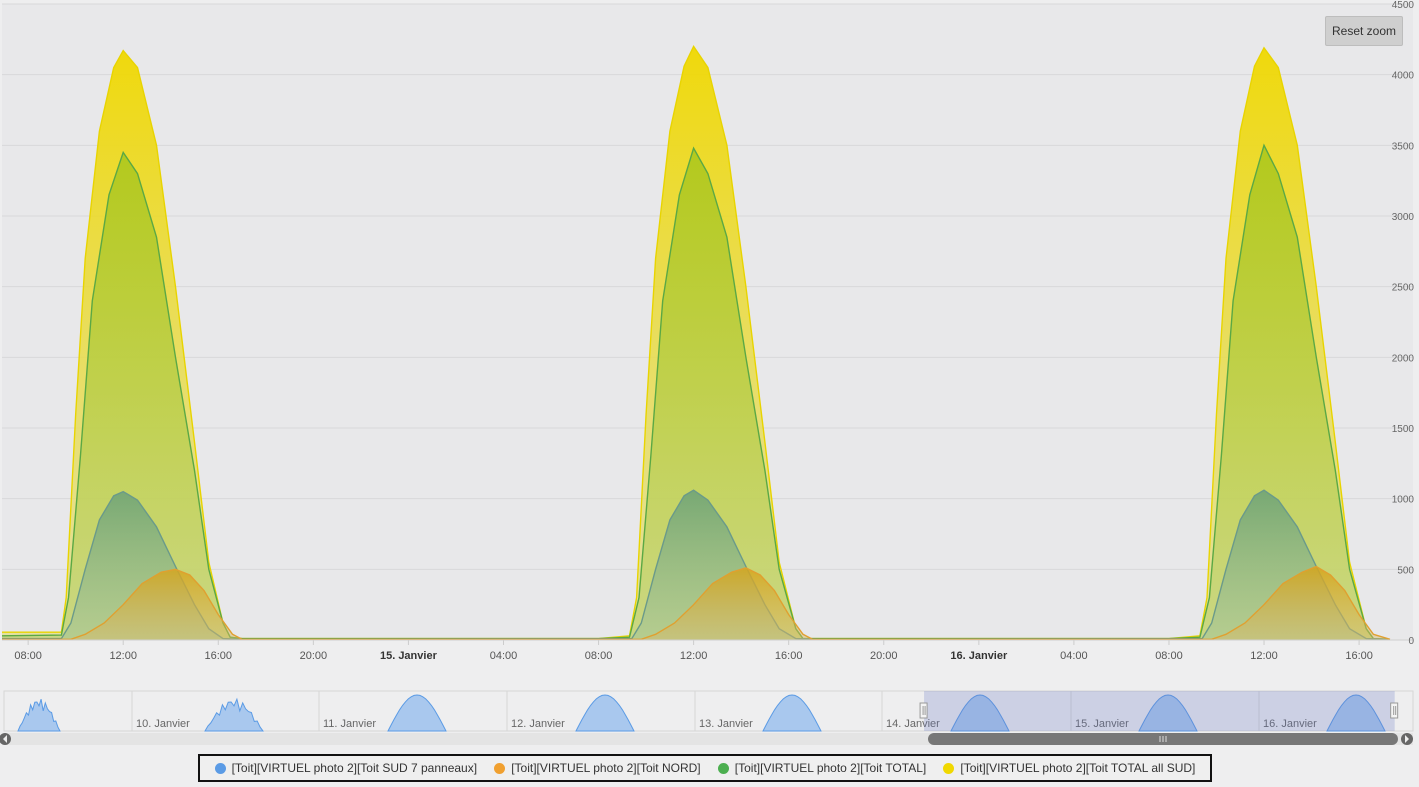 This screenshot has height=787, width=1419. Describe the element at coordinates (409, 656) in the screenshot. I see `x-tick-label: 15. Janvier` at that location.